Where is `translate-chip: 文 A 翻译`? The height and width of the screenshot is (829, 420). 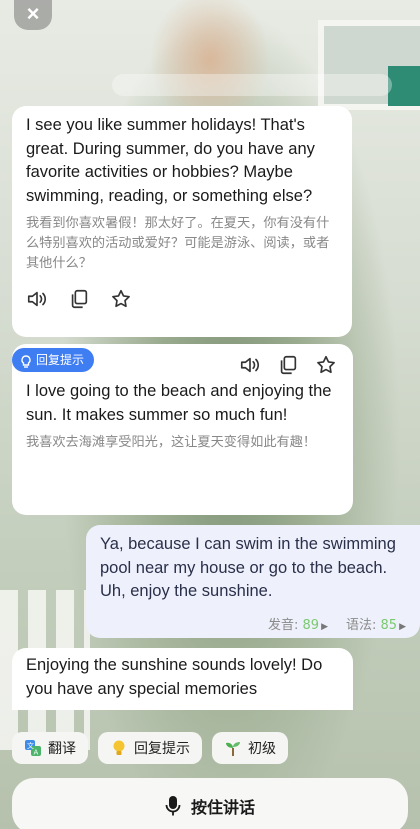 translate-chip: 文 A 翻译 is located at coordinates (50, 748).